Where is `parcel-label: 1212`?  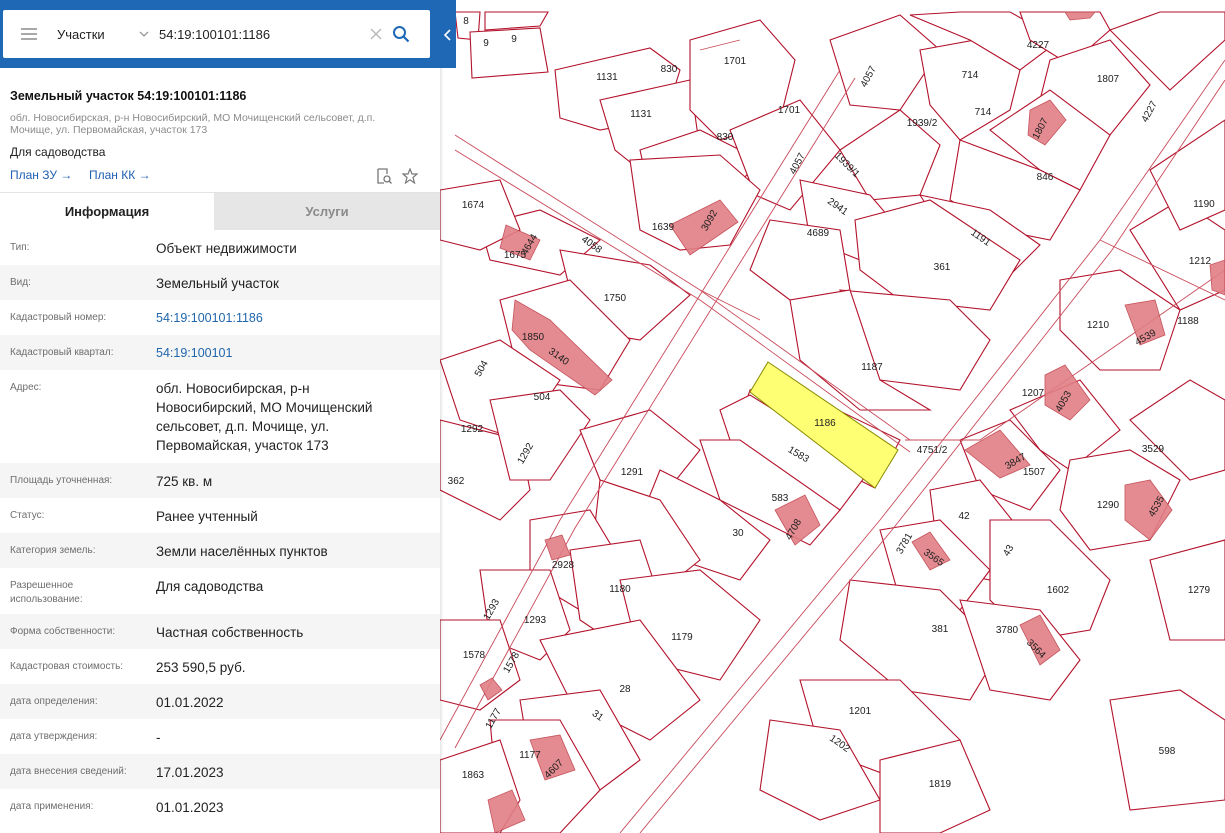
parcel-label: 1212 is located at coordinates (1200, 261).